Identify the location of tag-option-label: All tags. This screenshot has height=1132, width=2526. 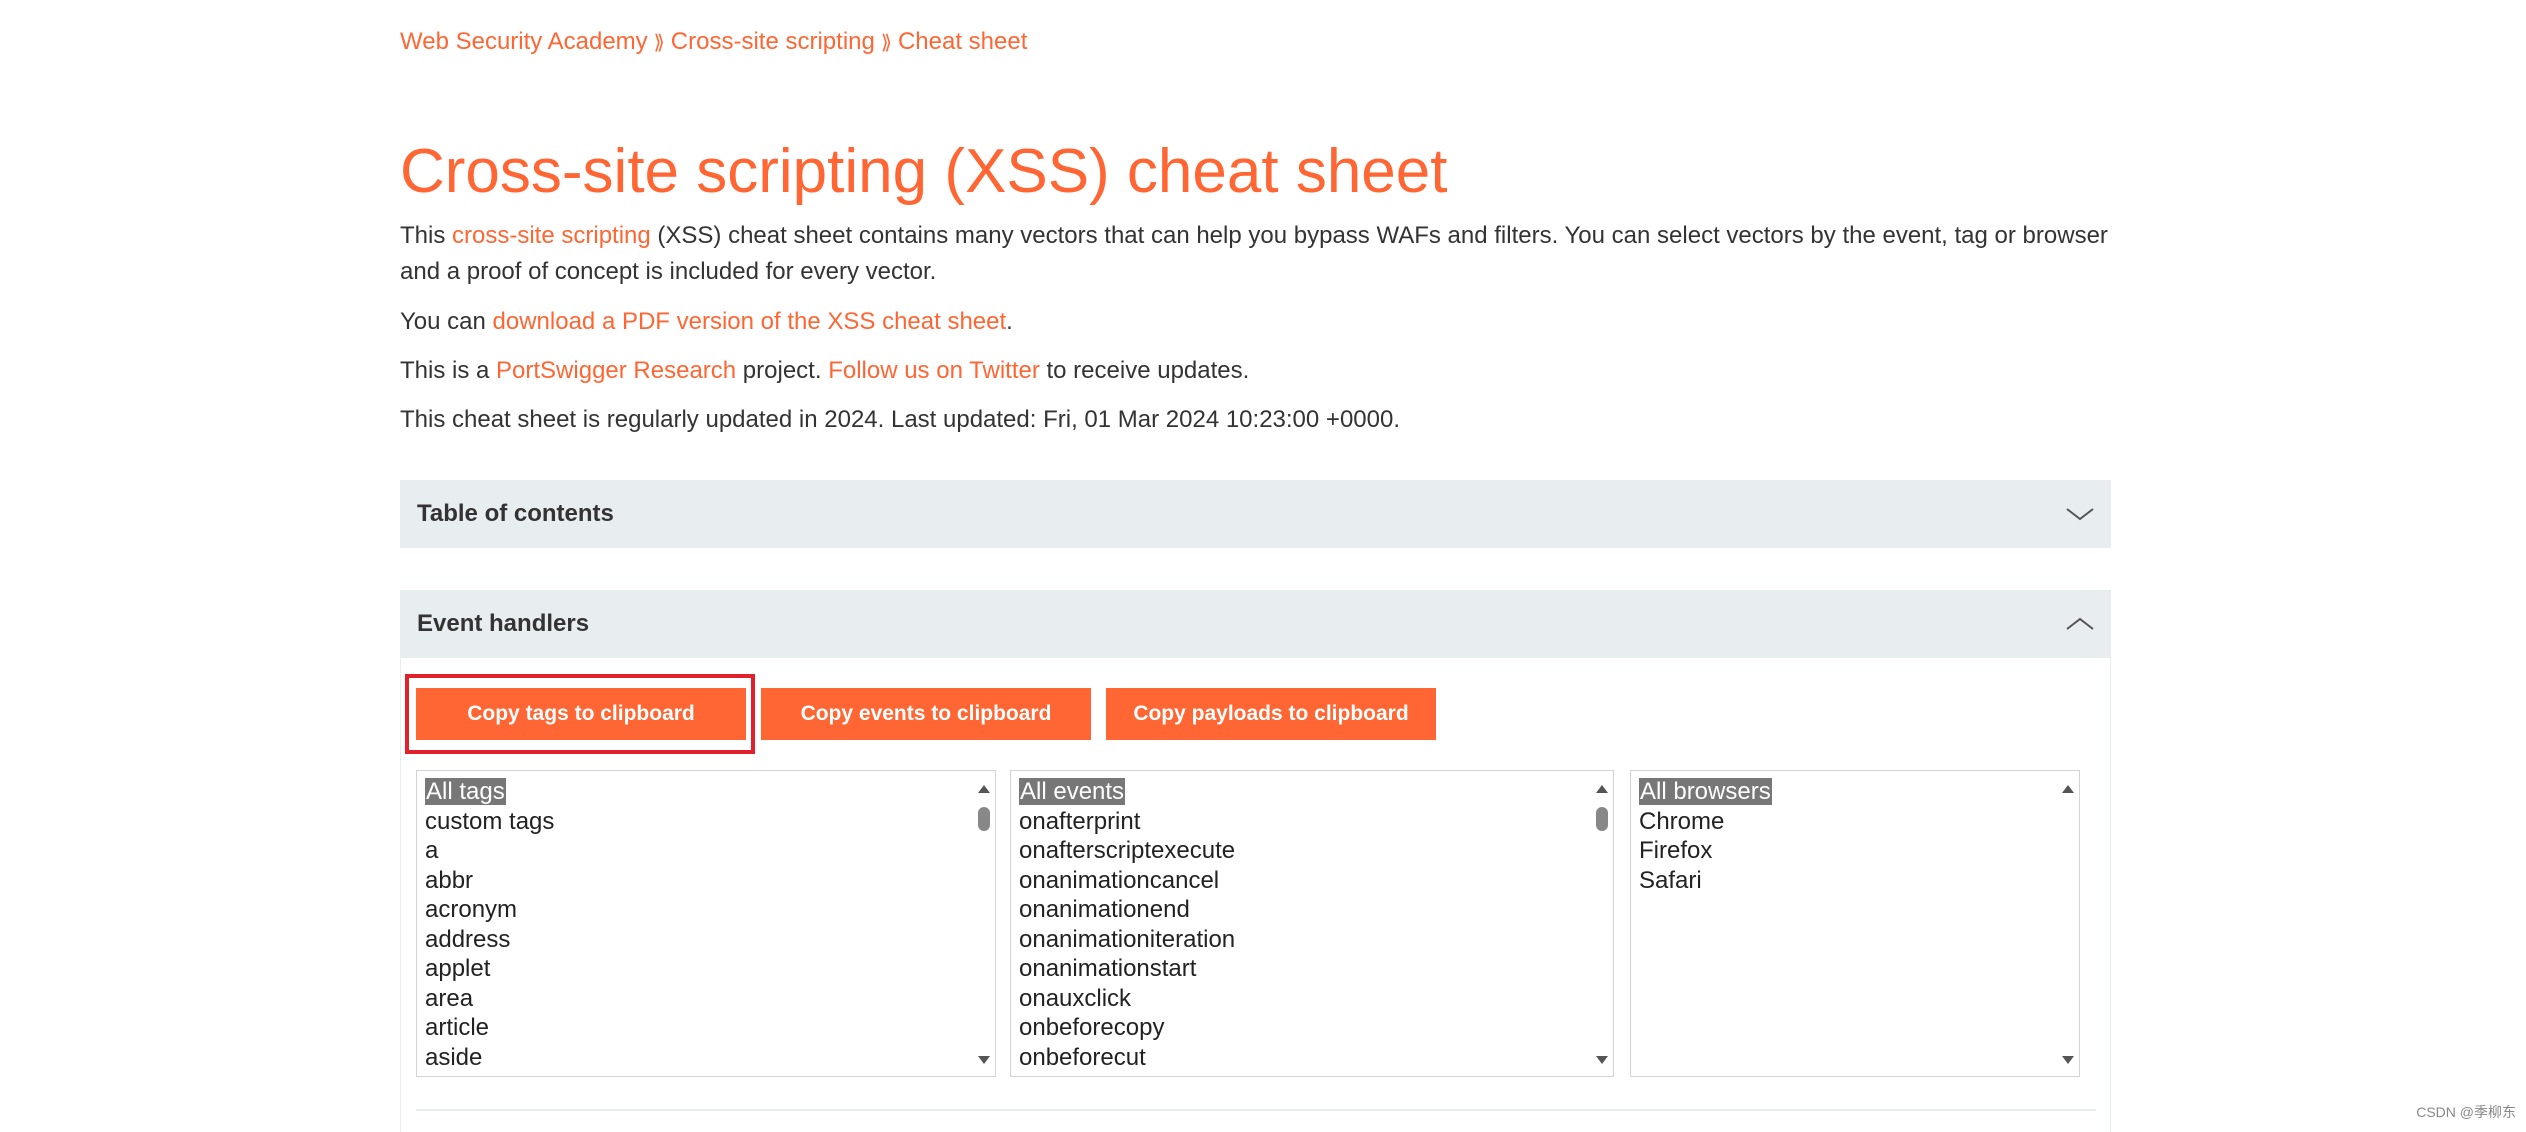
(465, 791).